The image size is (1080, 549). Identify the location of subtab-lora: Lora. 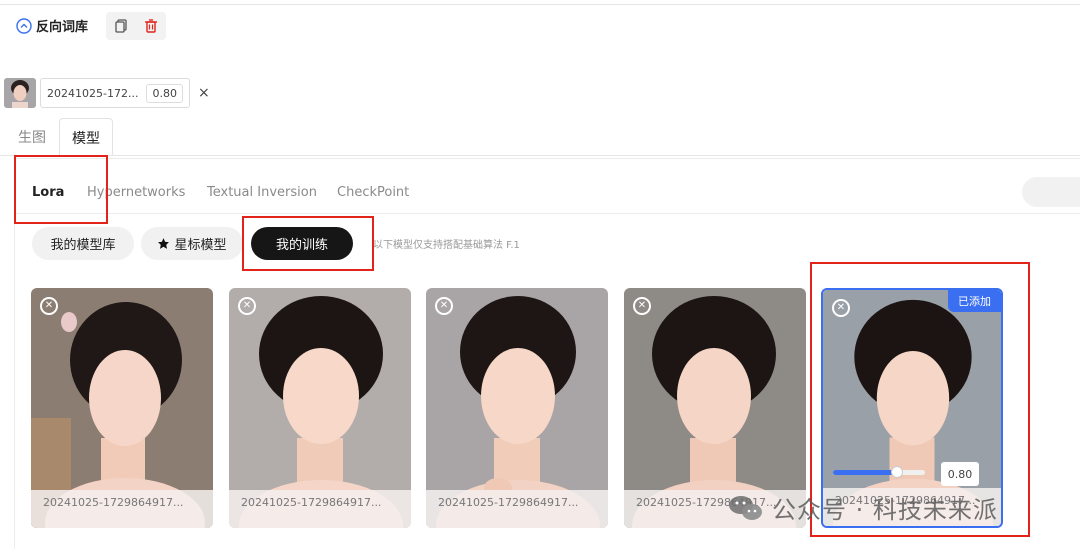
(48, 192).